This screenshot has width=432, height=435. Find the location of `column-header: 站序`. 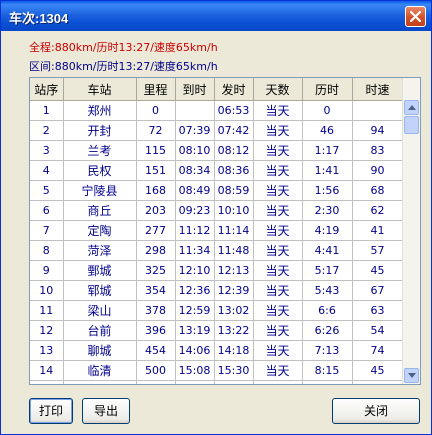

column-header: 站序 is located at coordinates (47, 89).